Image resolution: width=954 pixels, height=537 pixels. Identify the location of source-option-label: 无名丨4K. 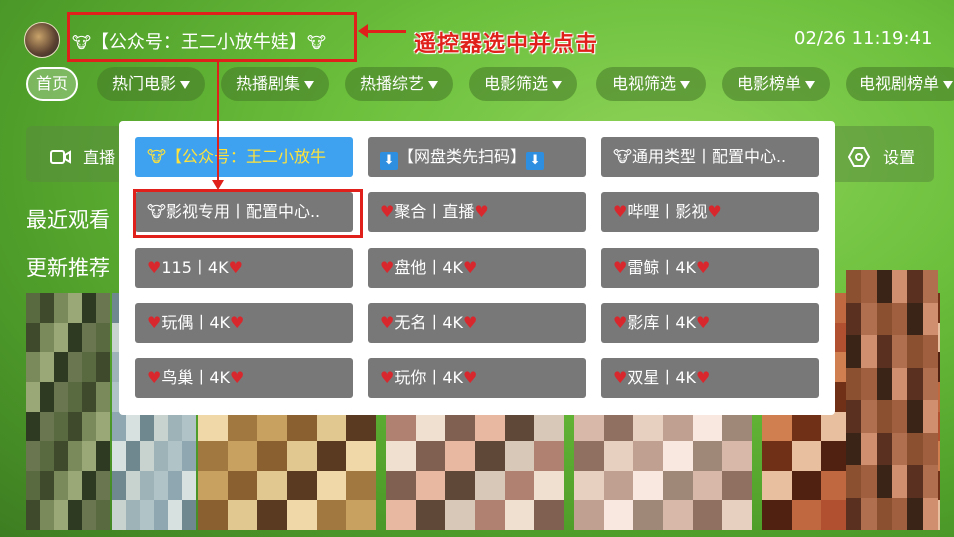
(429, 322).